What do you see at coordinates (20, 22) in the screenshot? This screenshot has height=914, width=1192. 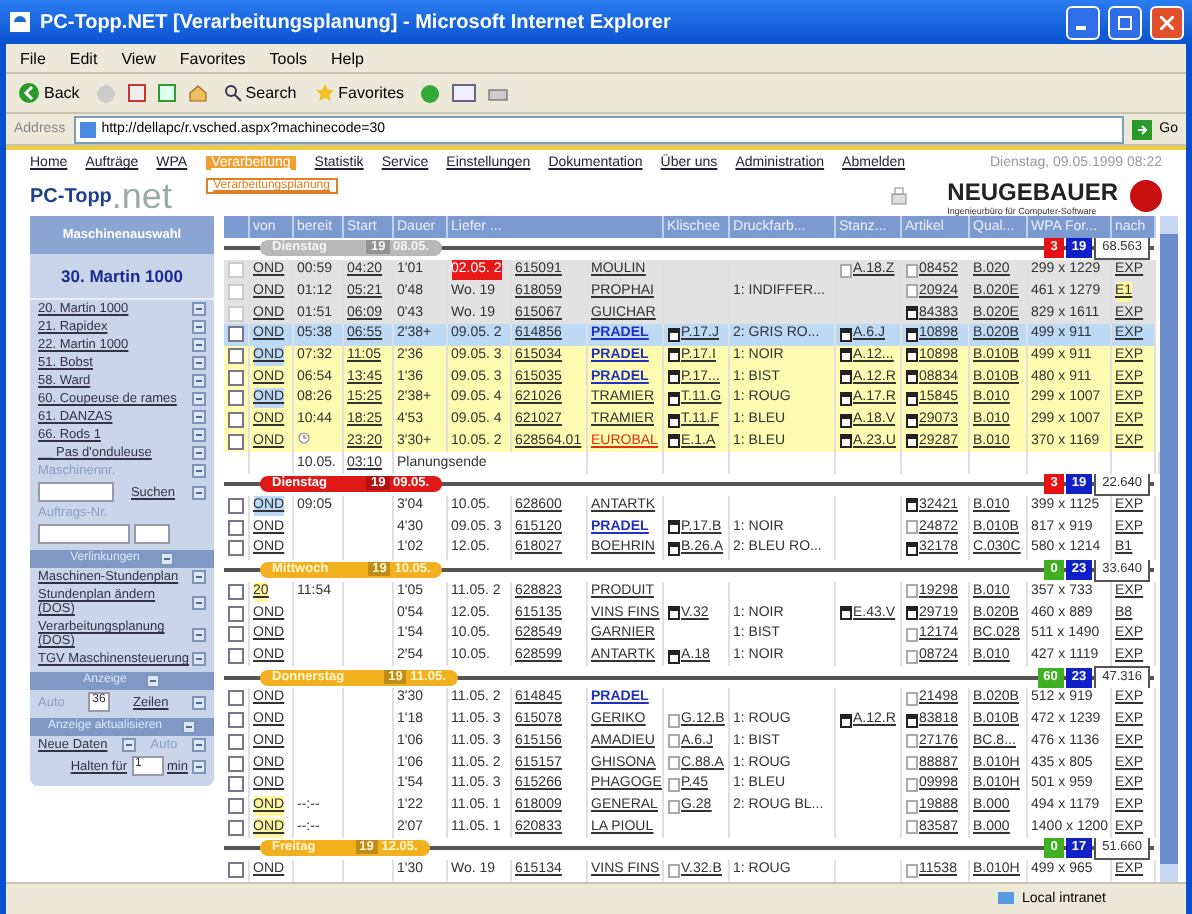 I see `browser-icon` at bounding box center [20, 22].